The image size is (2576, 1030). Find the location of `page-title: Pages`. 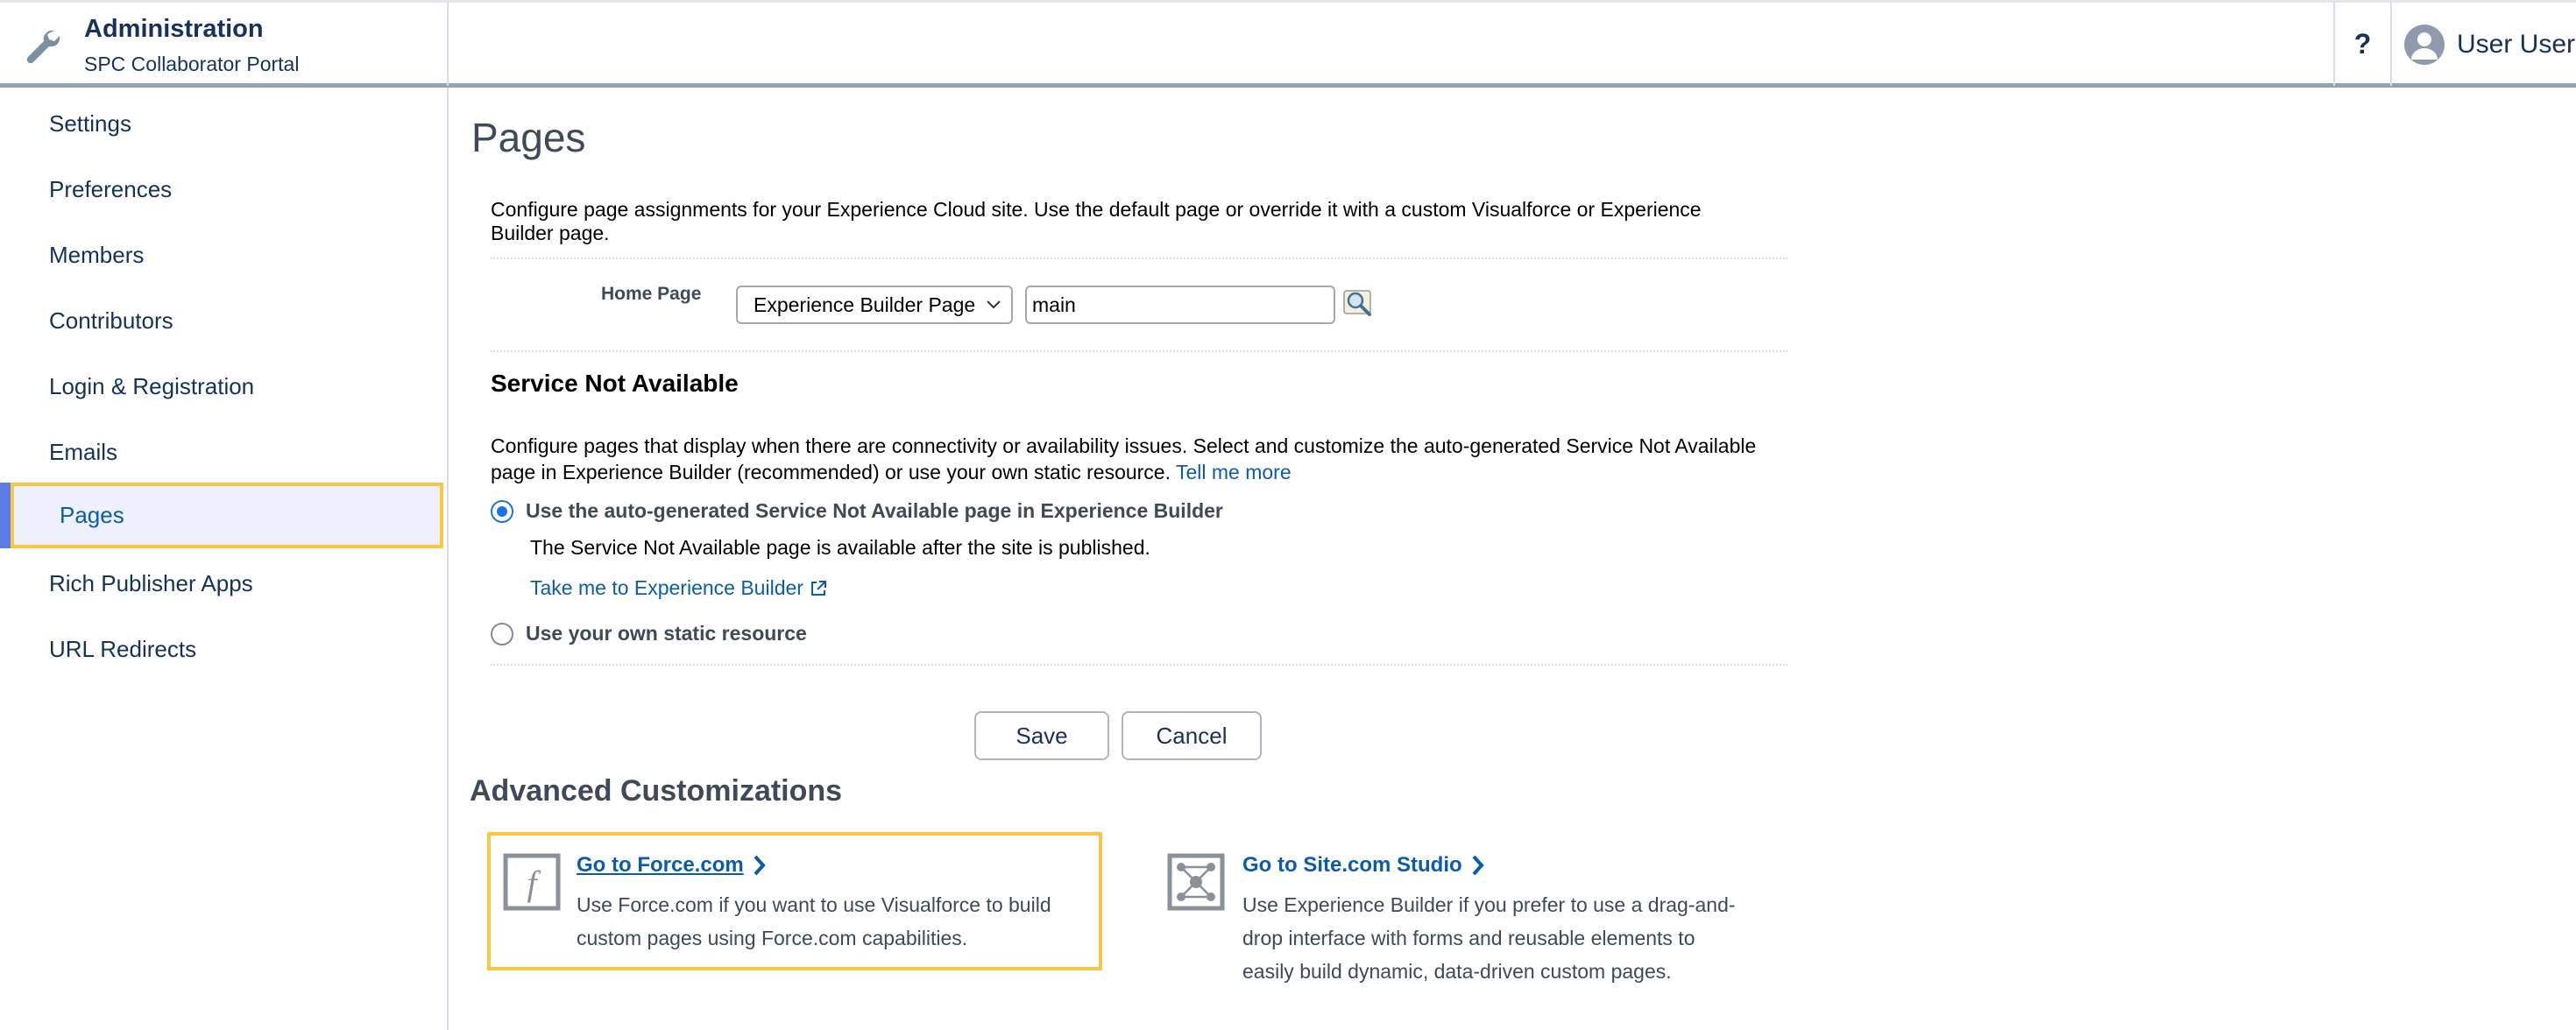

page-title: Pages is located at coordinates (528, 137).